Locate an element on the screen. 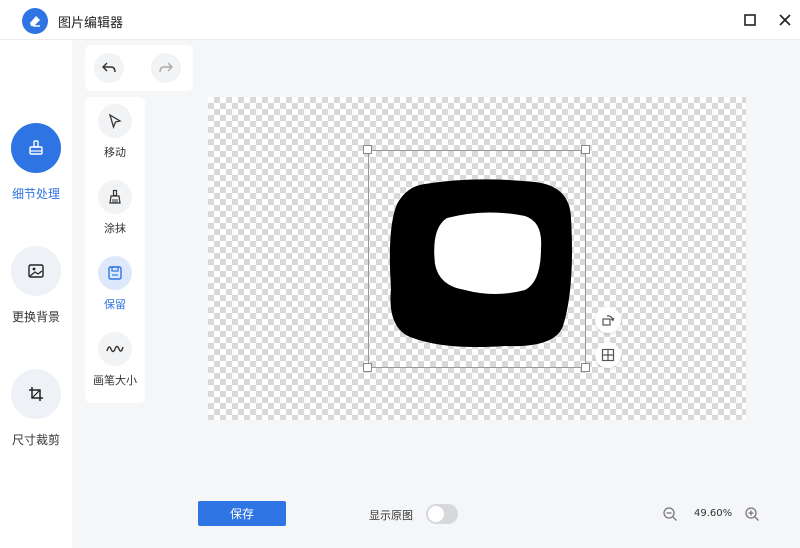 The image size is (800, 548). zoom-out-icon is located at coordinates (670, 514).